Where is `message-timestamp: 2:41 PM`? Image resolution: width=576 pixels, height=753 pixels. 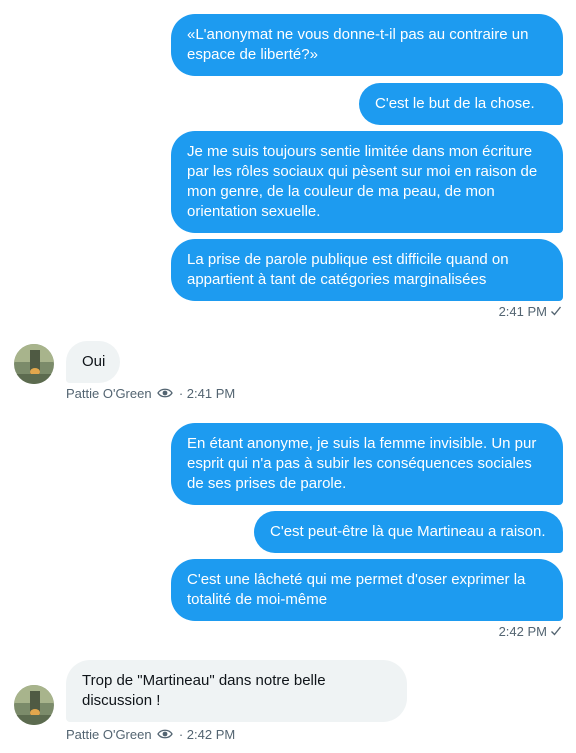 message-timestamp: 2:41 PM is located at coordinates (530, 312).